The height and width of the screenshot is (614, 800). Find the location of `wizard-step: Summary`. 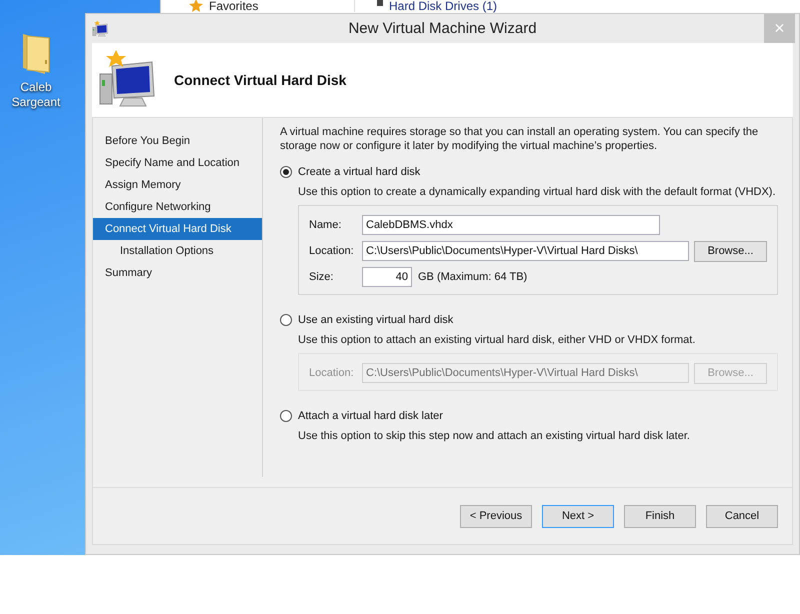

wizard-step: Summary is located at coordinates (177, 273).